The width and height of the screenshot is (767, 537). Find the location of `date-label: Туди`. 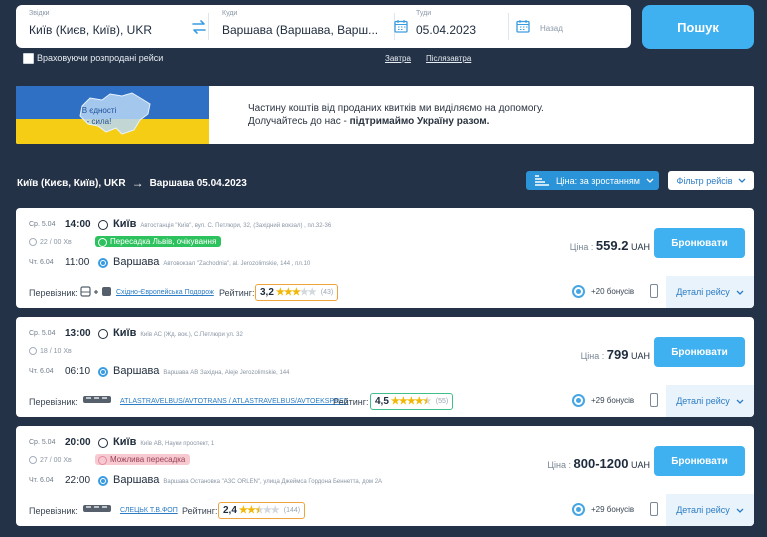

date-label: Туди is located at coordinates (424, 13).